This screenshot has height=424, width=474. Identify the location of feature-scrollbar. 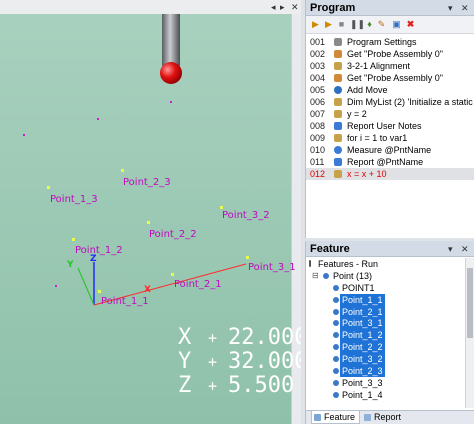
(469, 333).